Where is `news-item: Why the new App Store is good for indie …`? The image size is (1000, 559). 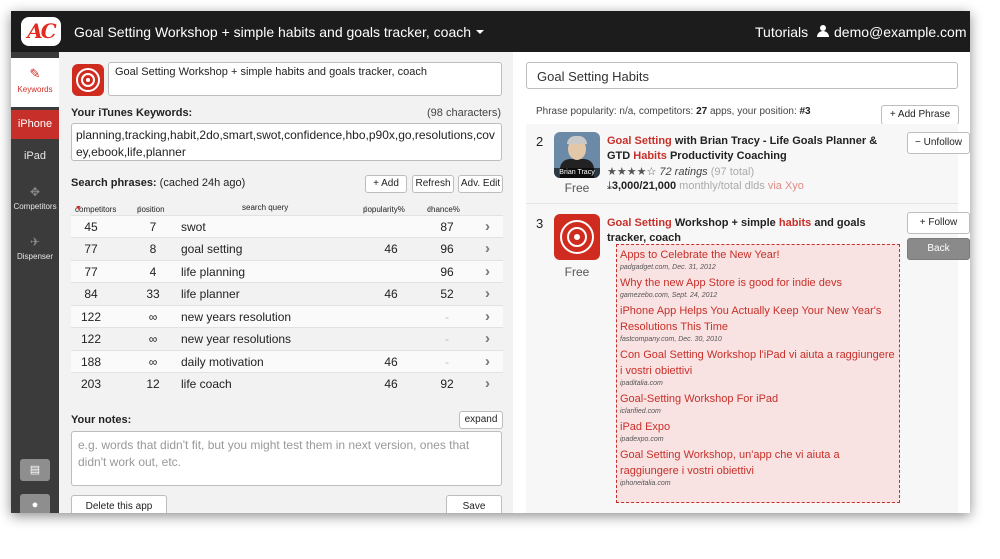 news-item: Why the new App Store is good for indie … is located at coordinates (758, 288).